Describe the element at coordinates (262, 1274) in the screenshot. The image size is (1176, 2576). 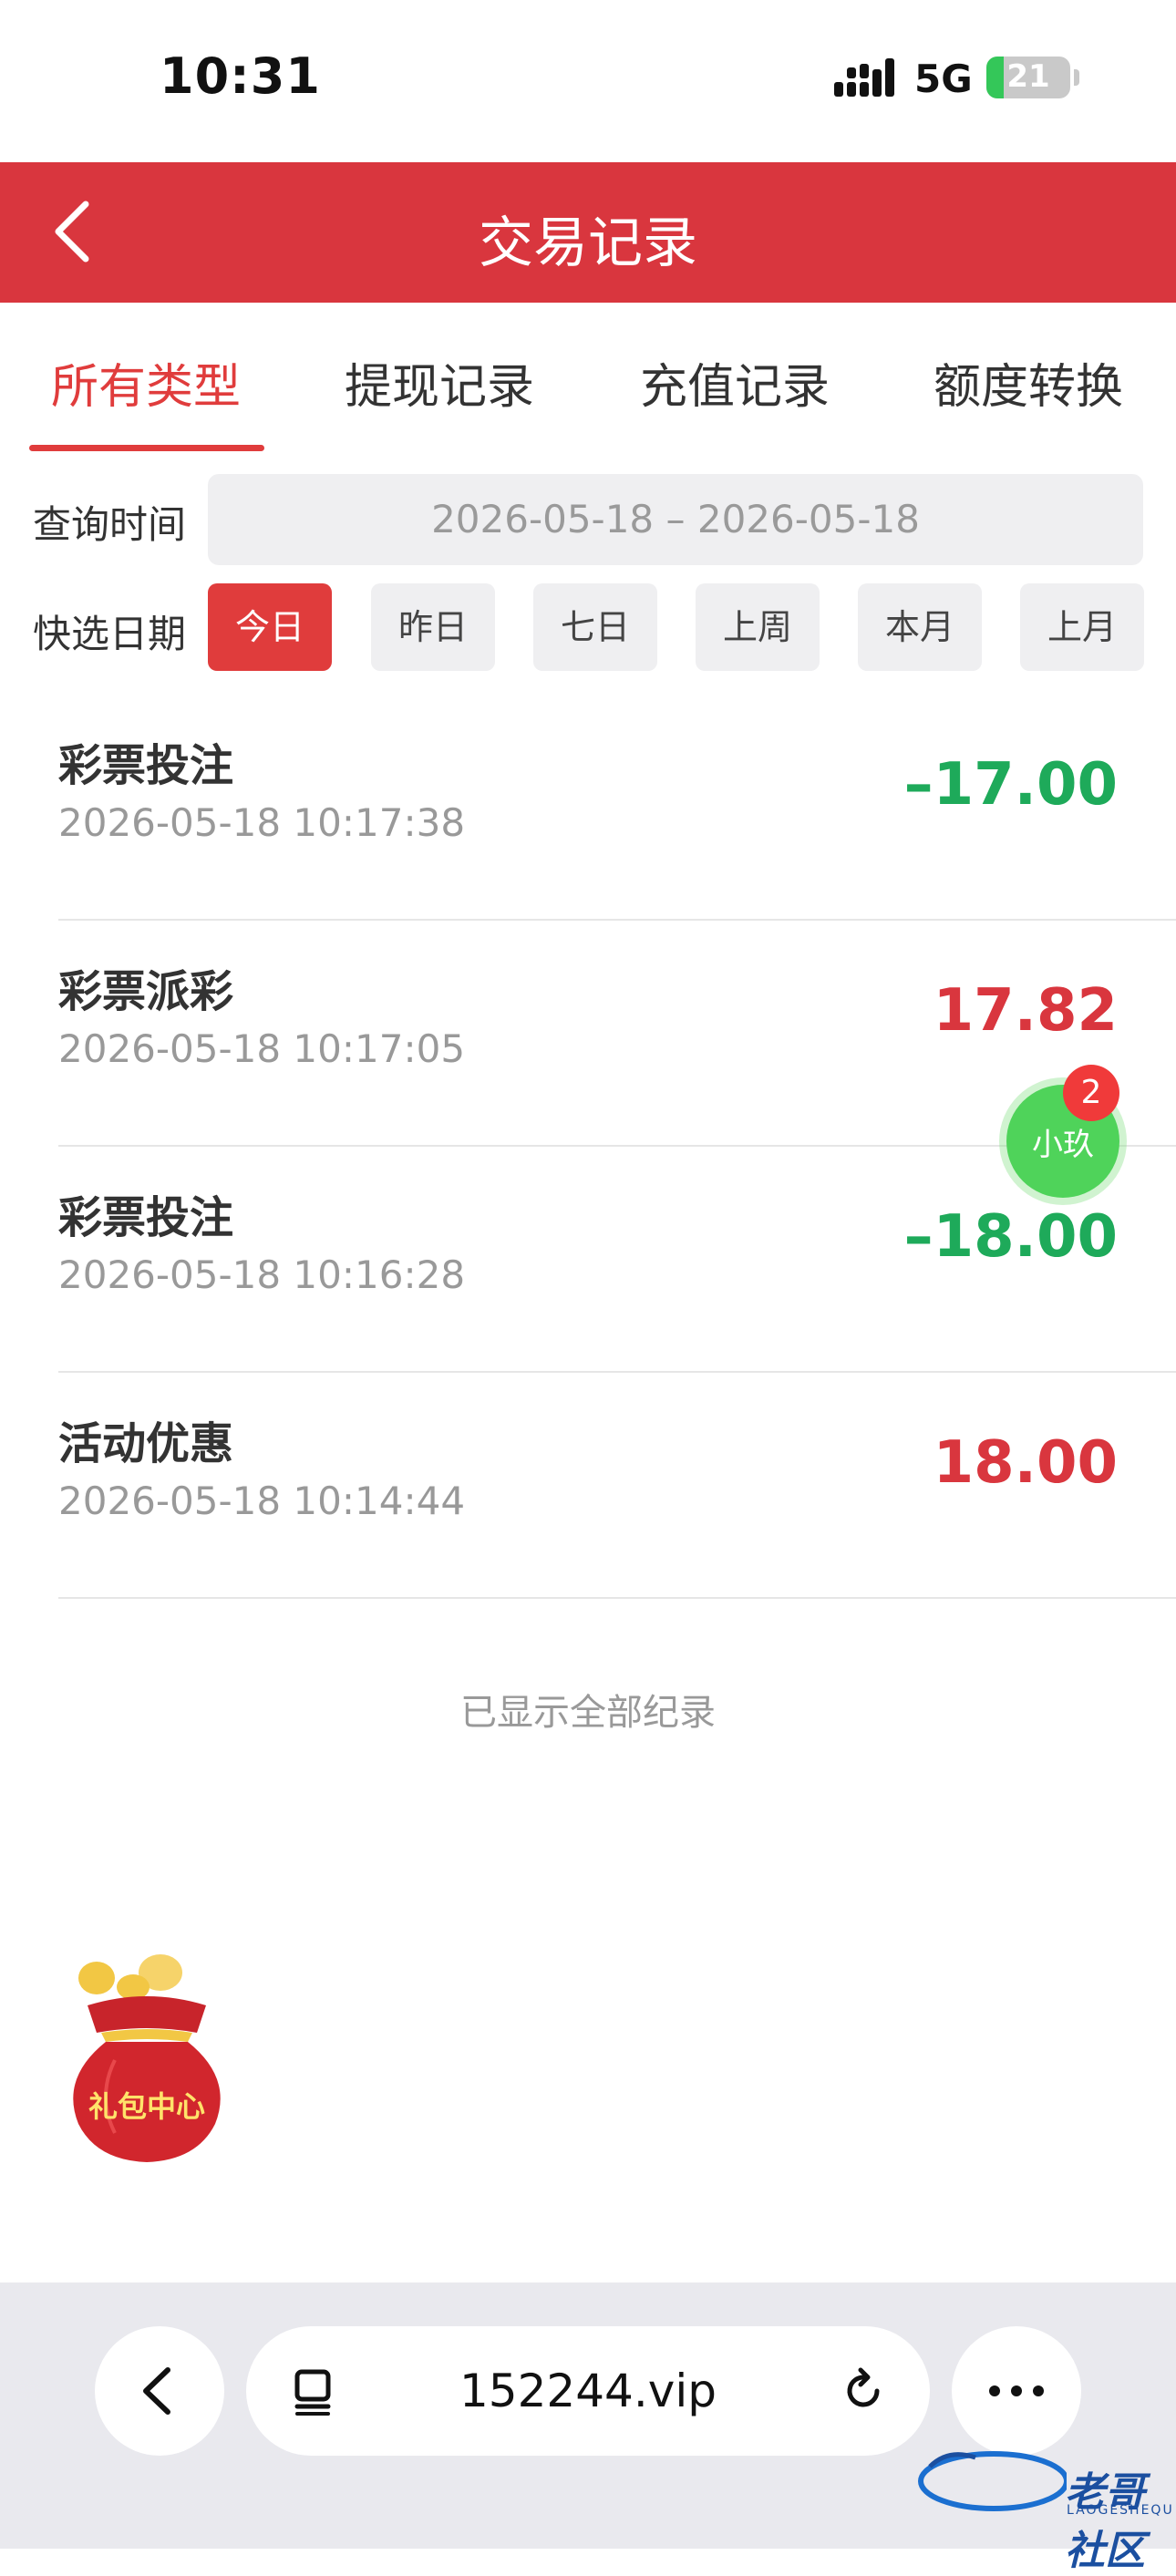
I see `transaction-time: 2026-05-18 10:16:28` at that location.